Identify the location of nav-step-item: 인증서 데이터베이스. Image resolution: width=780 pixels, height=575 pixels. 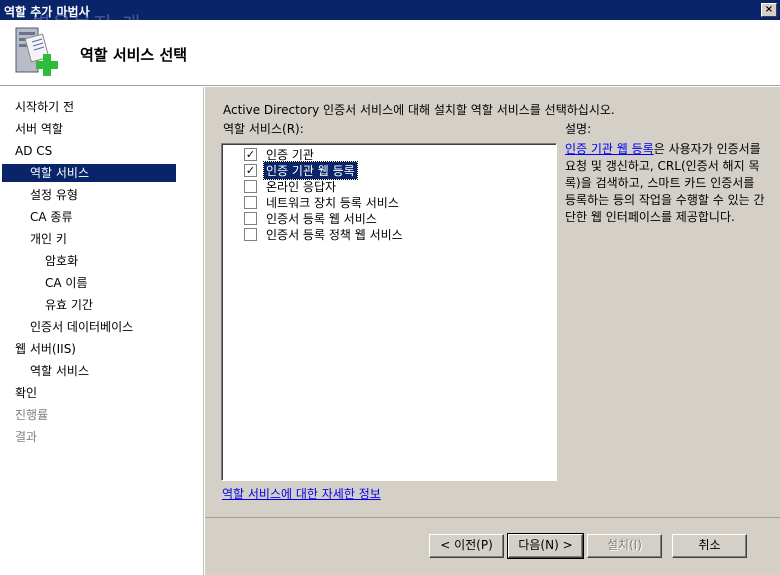
(82, 327).